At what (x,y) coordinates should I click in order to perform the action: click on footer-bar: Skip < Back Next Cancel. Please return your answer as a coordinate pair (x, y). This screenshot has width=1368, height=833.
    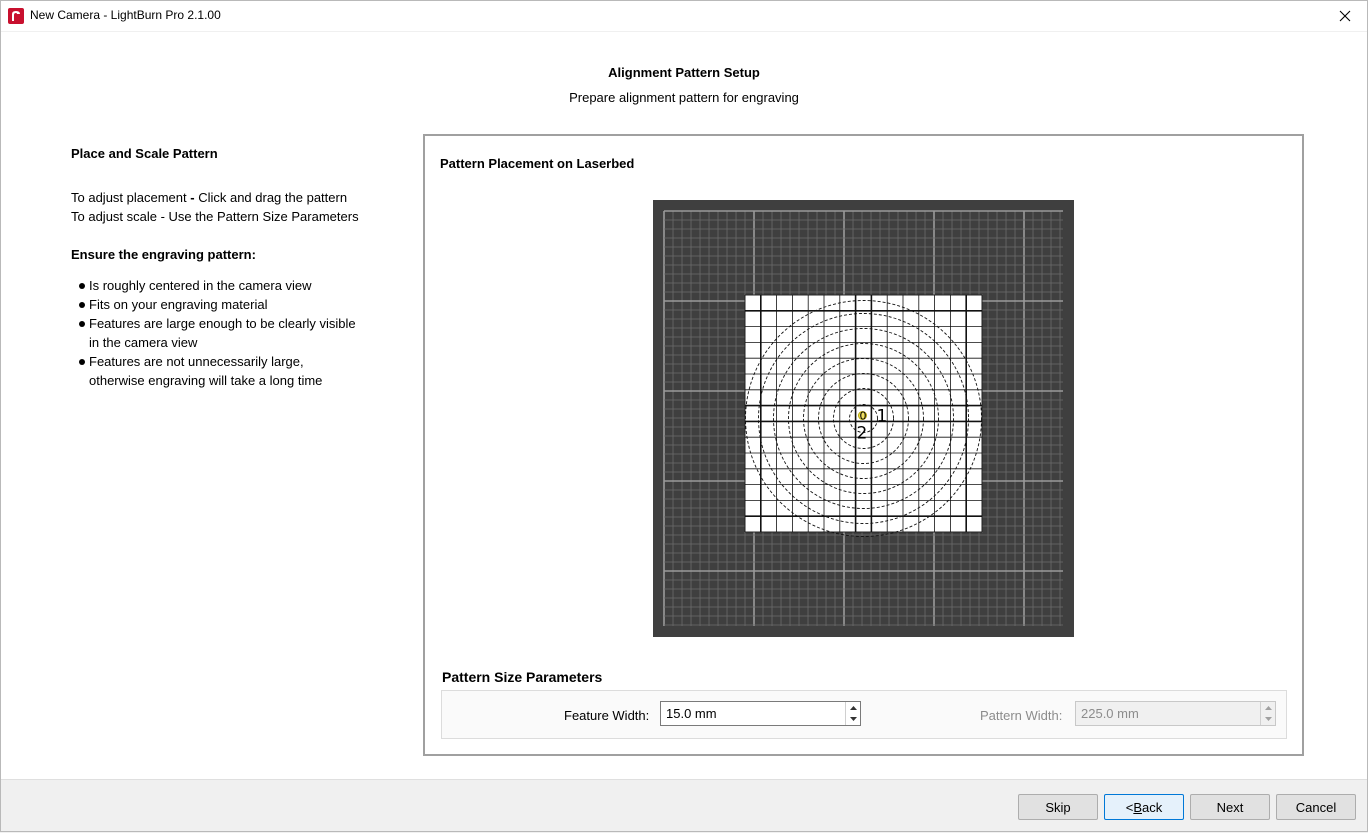
    Looking at the image, I should click on (684, 806).